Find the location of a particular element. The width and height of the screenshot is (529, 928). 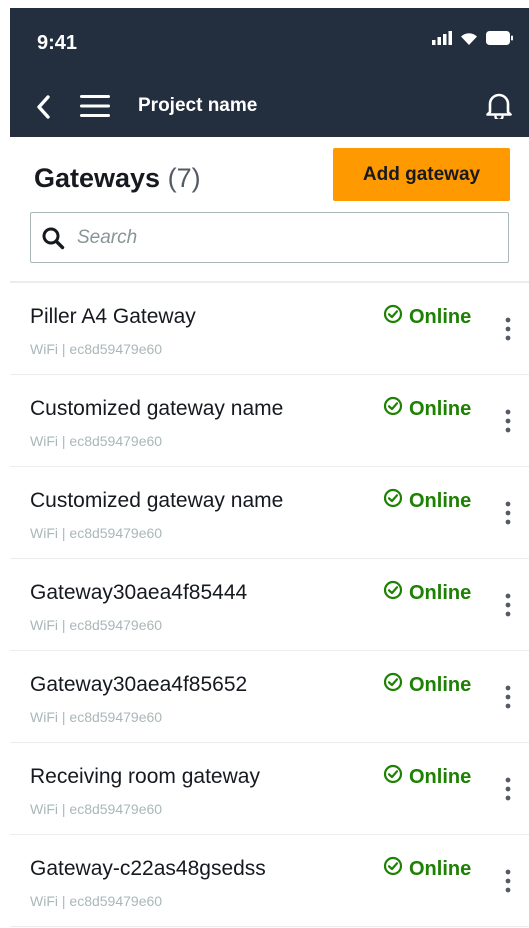

back-icon is located at coordinates (43, 109).